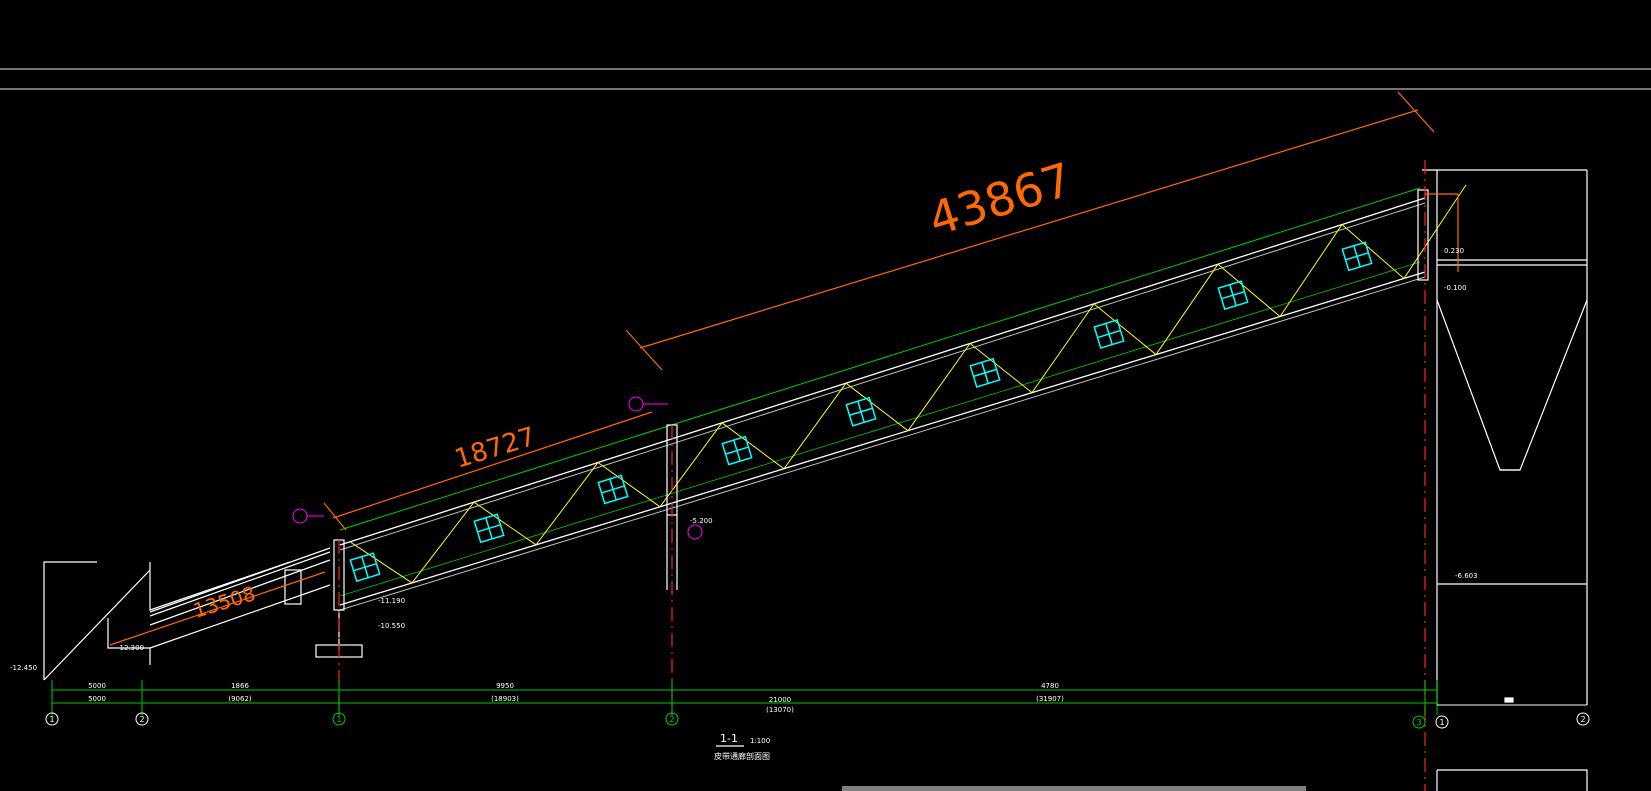  What do you see at coordinates (51, 719) in the screenshot?
I see `axis-bubble-1: 1` at bounding box center [51, 719].